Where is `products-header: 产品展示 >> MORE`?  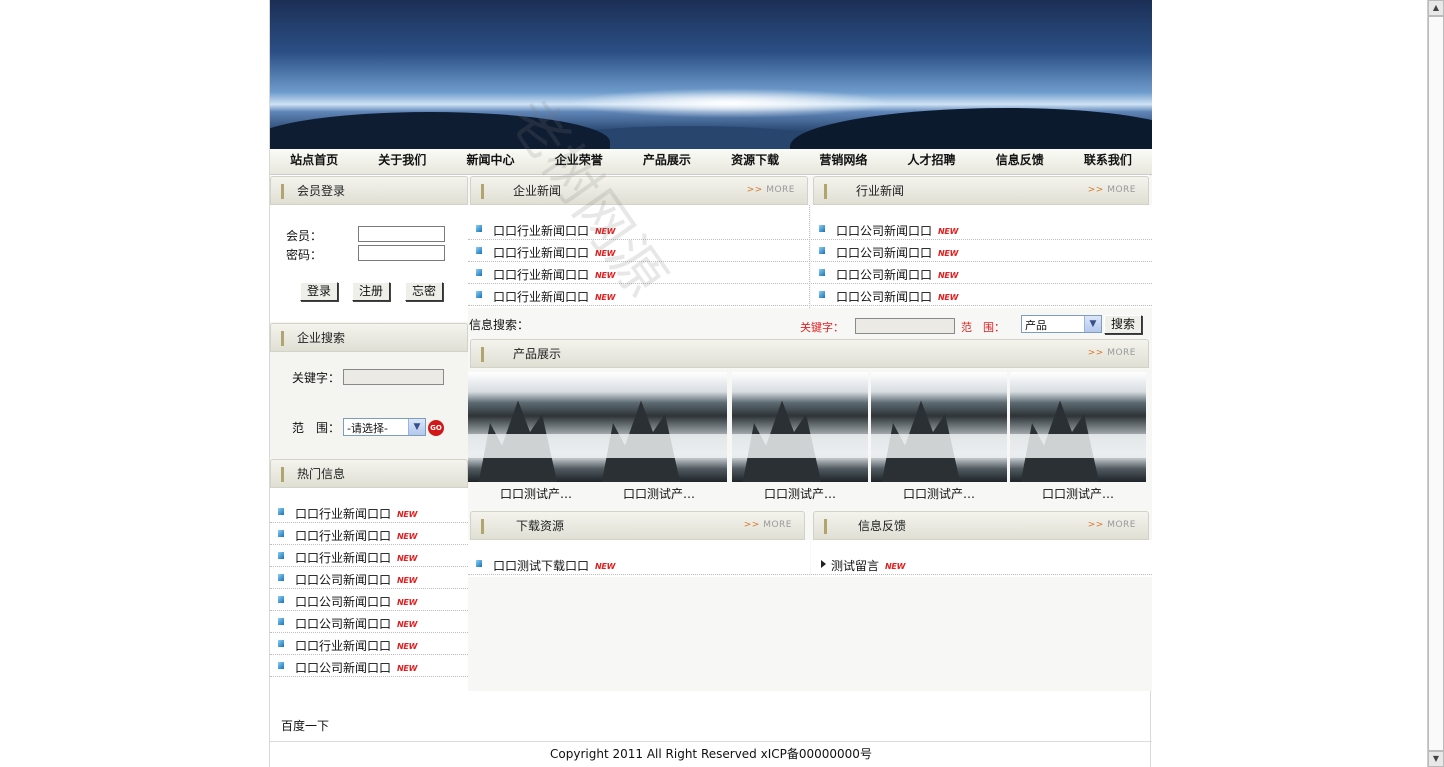 products-header: 产品展示 >> MORE is located at coordinates (809, 353).